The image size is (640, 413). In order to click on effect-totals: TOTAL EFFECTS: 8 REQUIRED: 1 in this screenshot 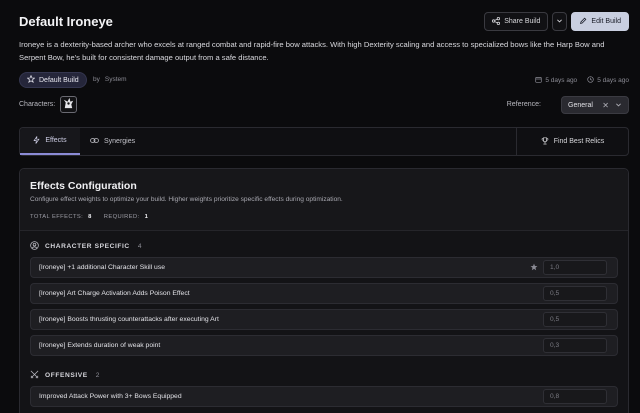, I will do `click(89, 217)`.